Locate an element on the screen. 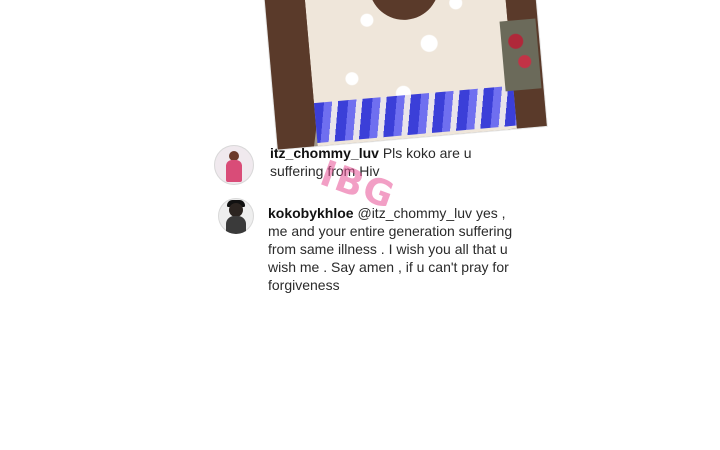 The height and width of the screenshot is (450, 720). avatar-kokobykhloe is located at coordinates (236, 216).